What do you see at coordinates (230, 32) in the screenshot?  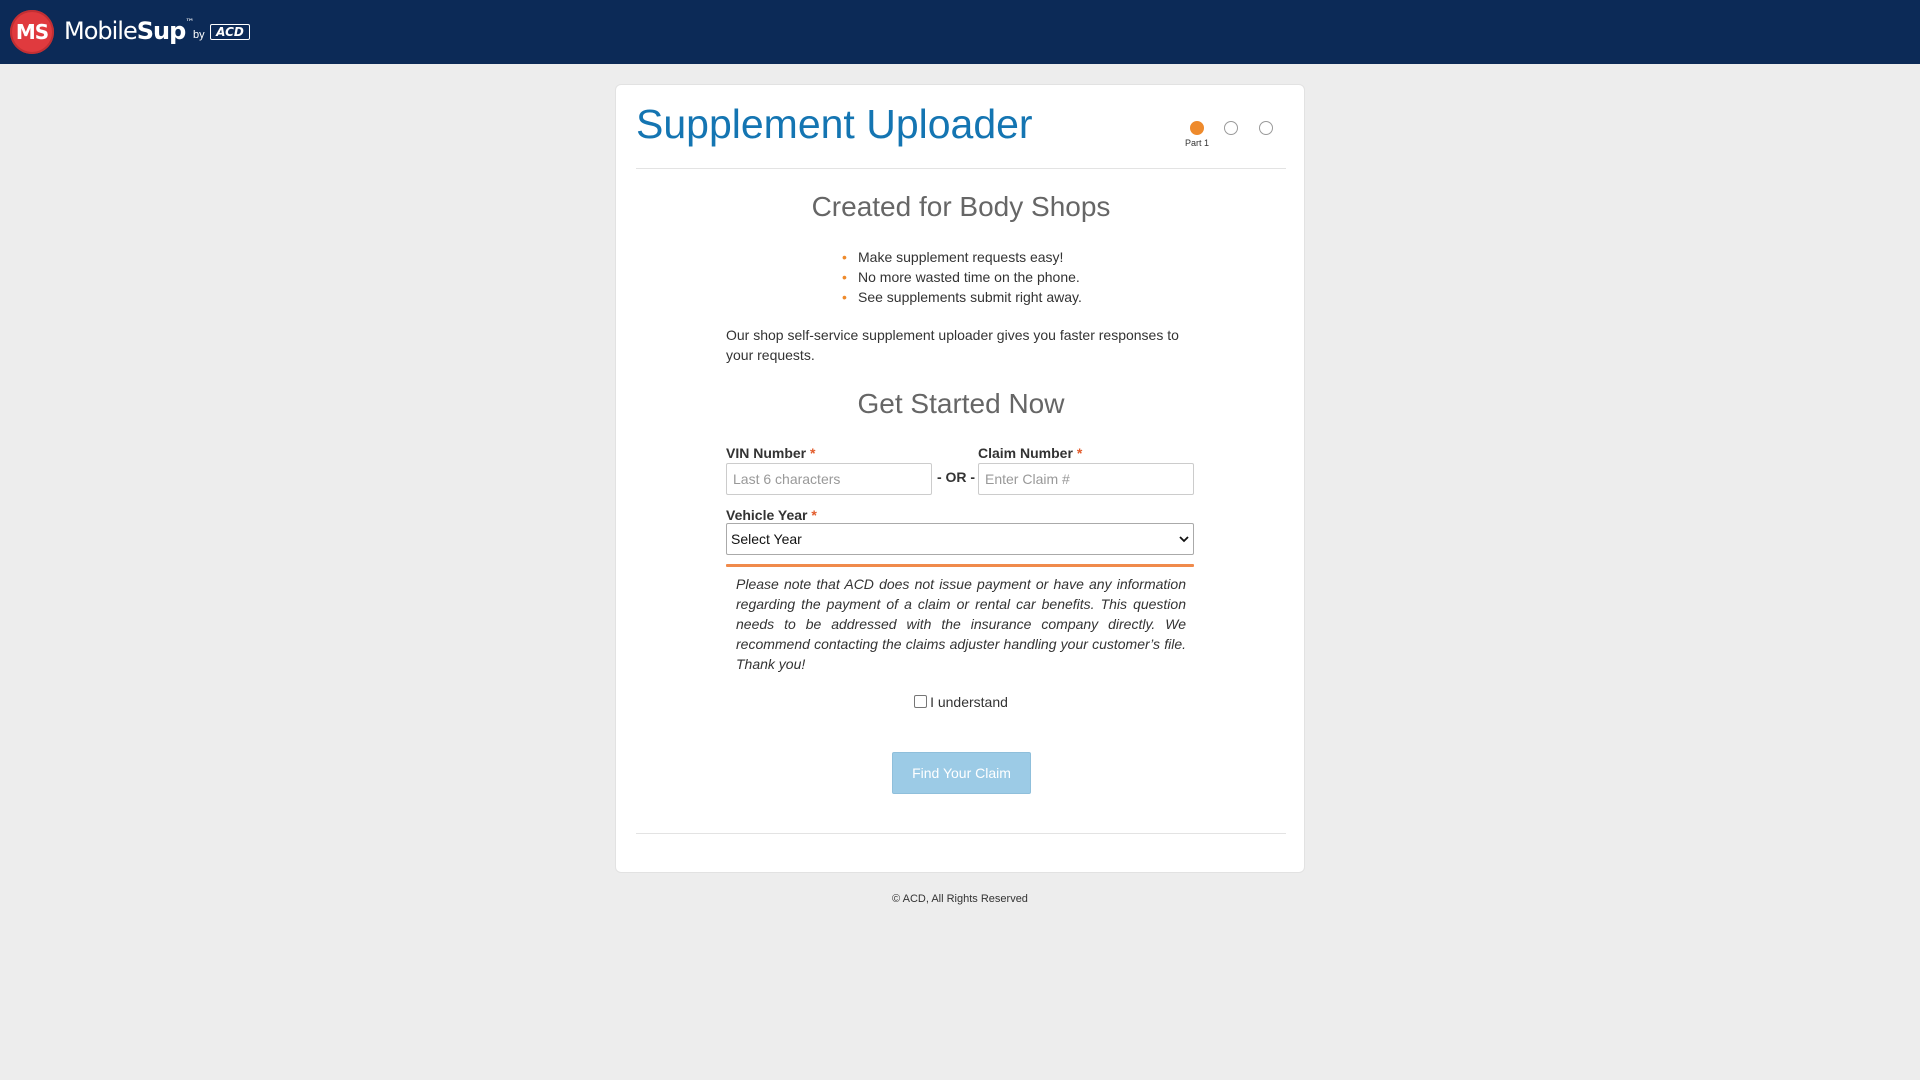 I see `acd-logo: ACD` at bounding box center [230, 32].